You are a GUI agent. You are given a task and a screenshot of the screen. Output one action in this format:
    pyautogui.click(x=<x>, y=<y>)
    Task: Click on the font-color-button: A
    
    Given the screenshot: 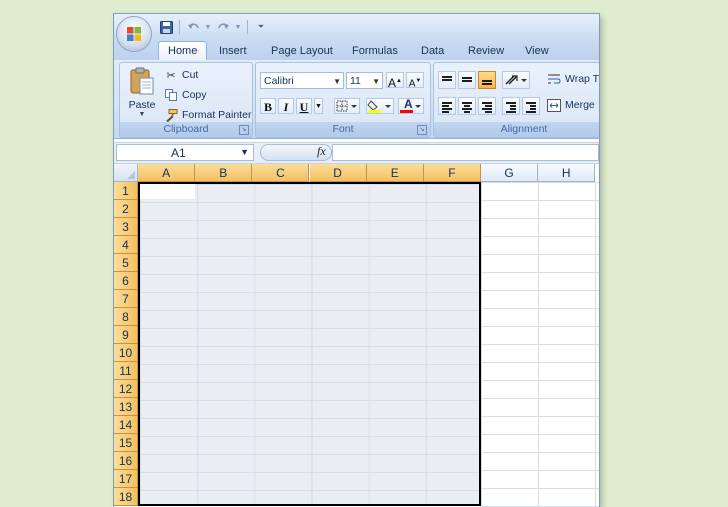 What is the action you would take?
    pyautogui.click(x=411, y=105)
    